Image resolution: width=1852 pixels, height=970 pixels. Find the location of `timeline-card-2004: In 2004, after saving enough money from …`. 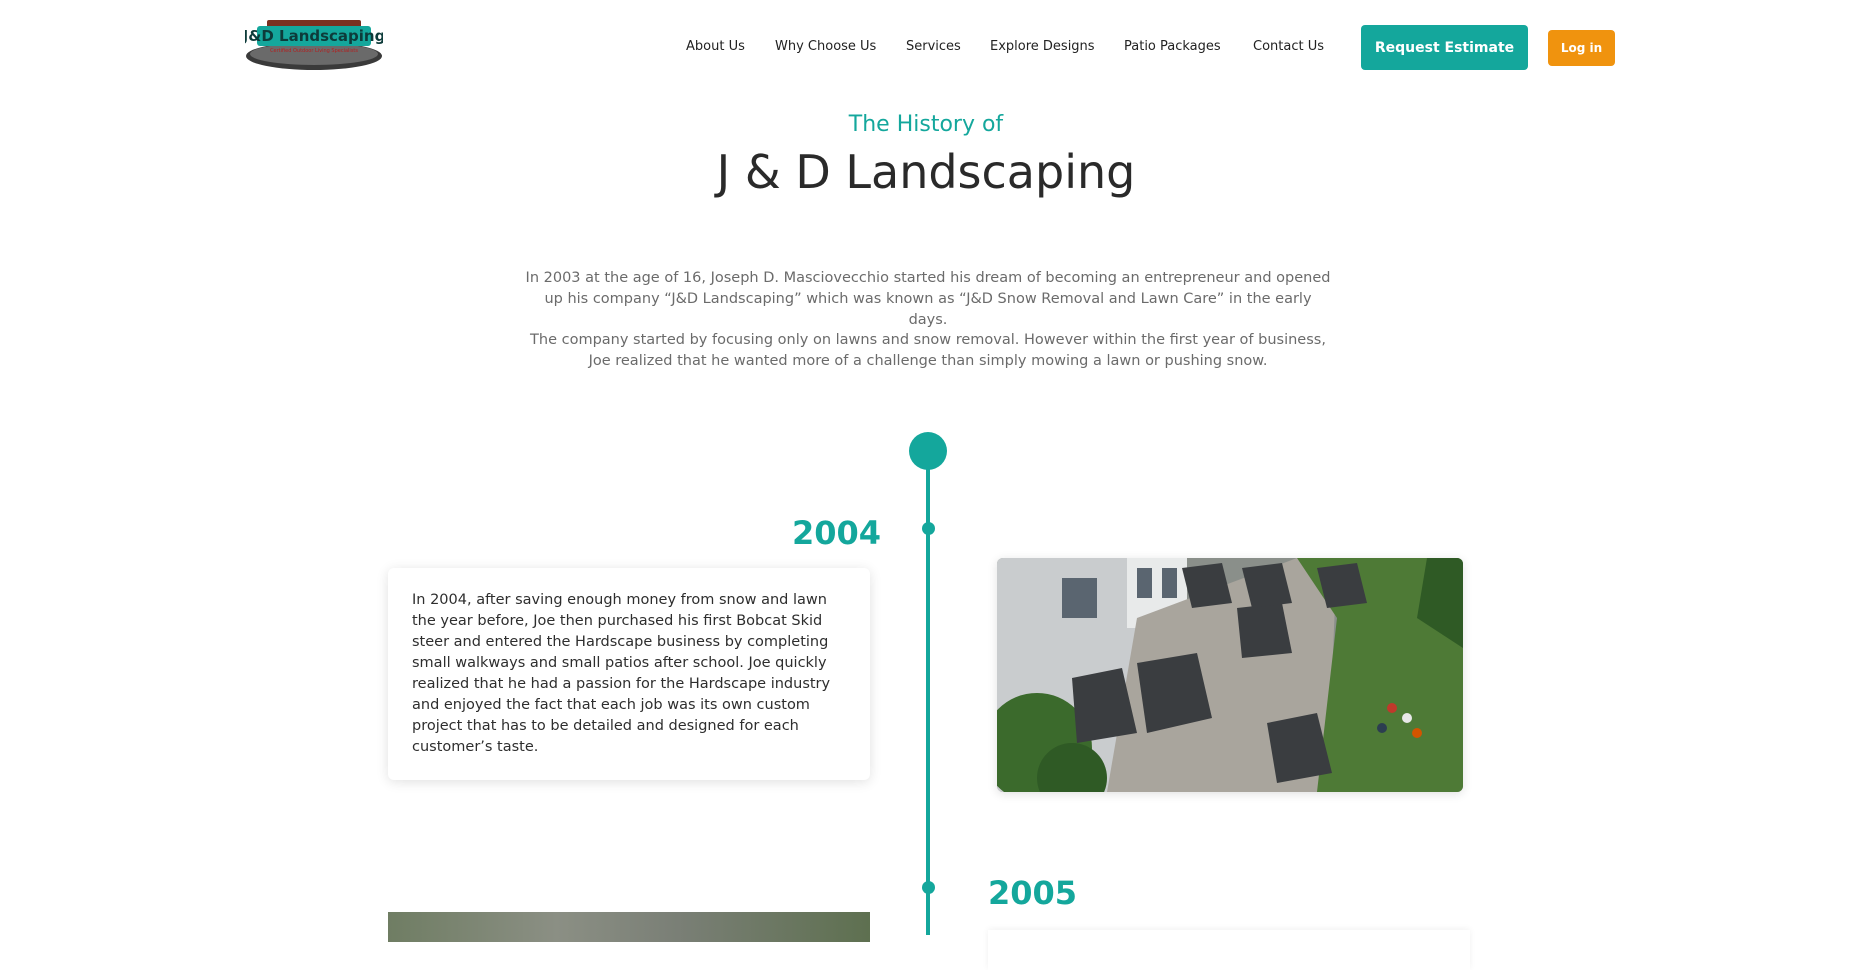

timeline-card-2004: In 2004, after saving enough money from … is located at coordinates (629, 674).